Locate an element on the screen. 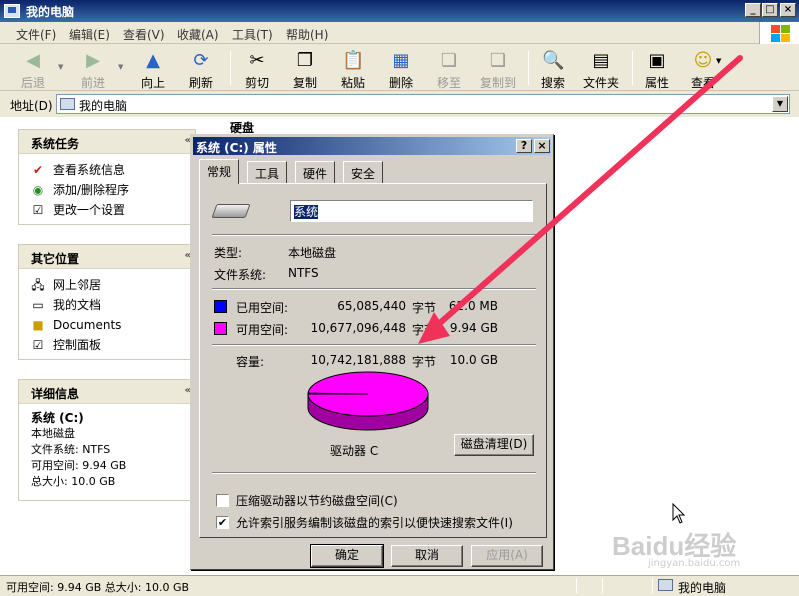 The height and width of the screenshot is (596, 799). mouse-cursor-icon is located at coordinates (679, 513).